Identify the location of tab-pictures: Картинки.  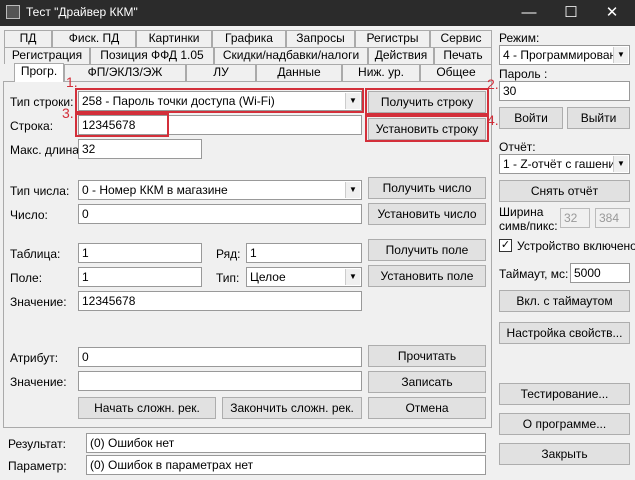
(174, 38).